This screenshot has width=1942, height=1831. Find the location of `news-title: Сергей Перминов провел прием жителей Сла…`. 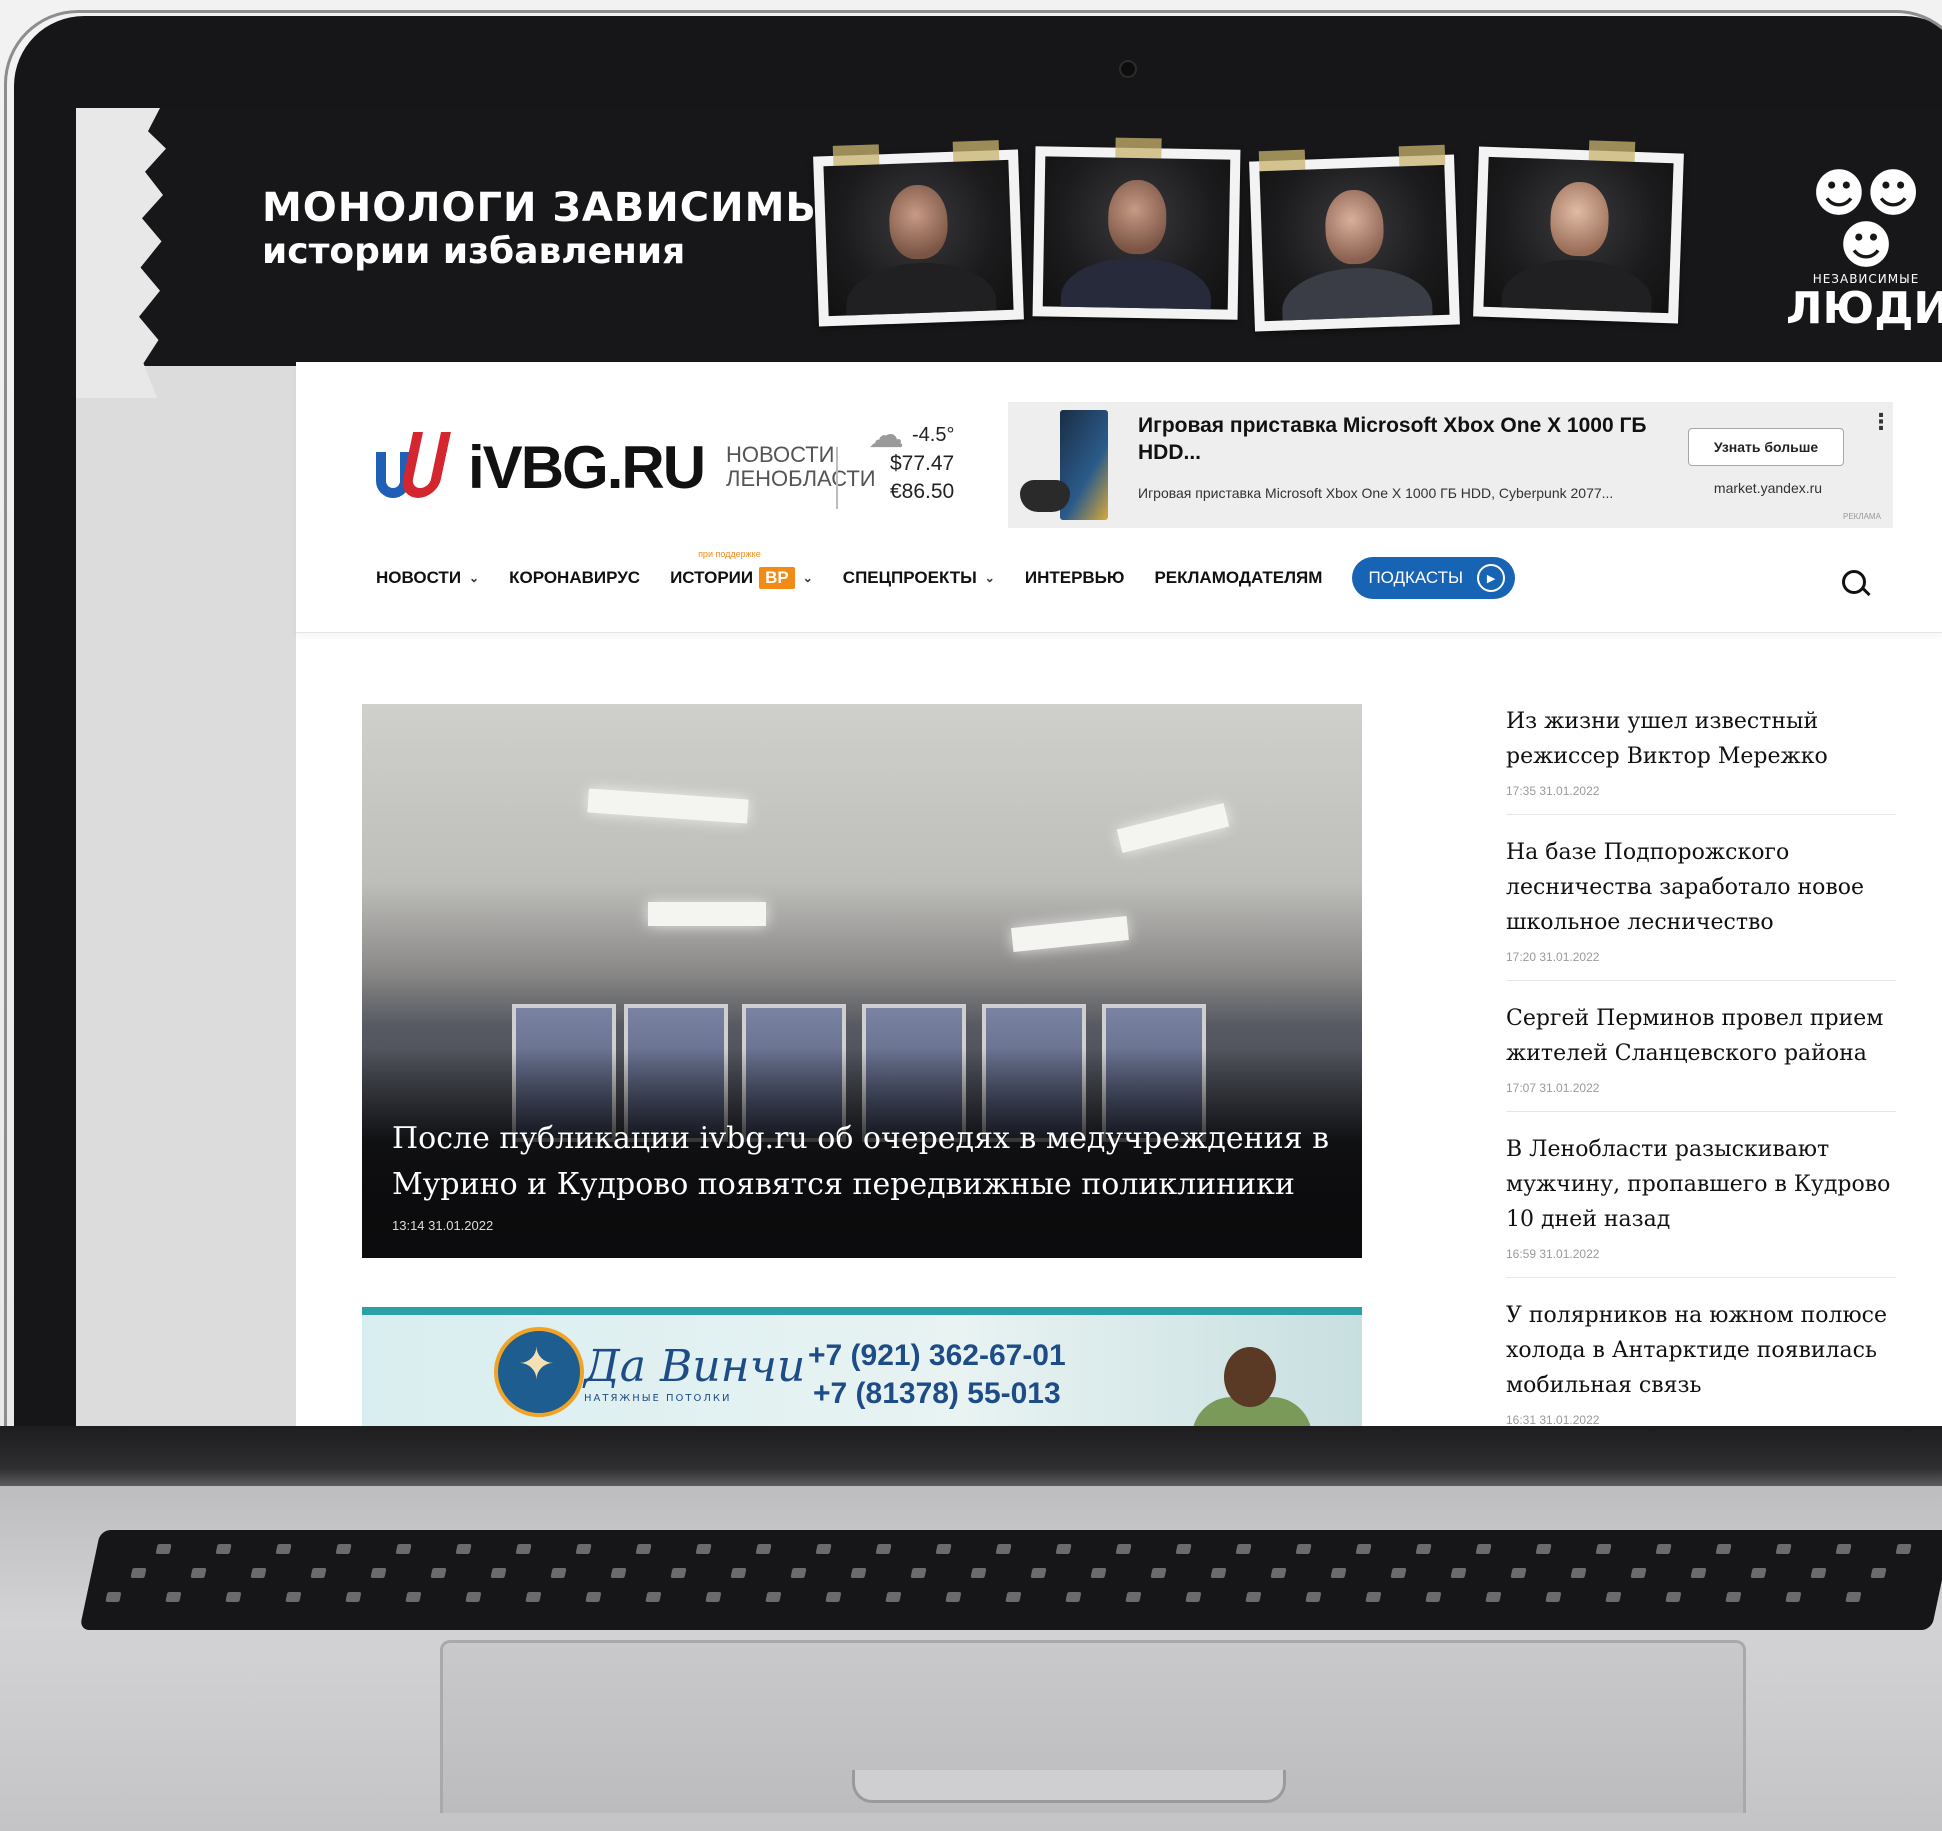

news-title: Сергей Перминов провел прием жителей Сла… is located at coordinates (1701, 1036).